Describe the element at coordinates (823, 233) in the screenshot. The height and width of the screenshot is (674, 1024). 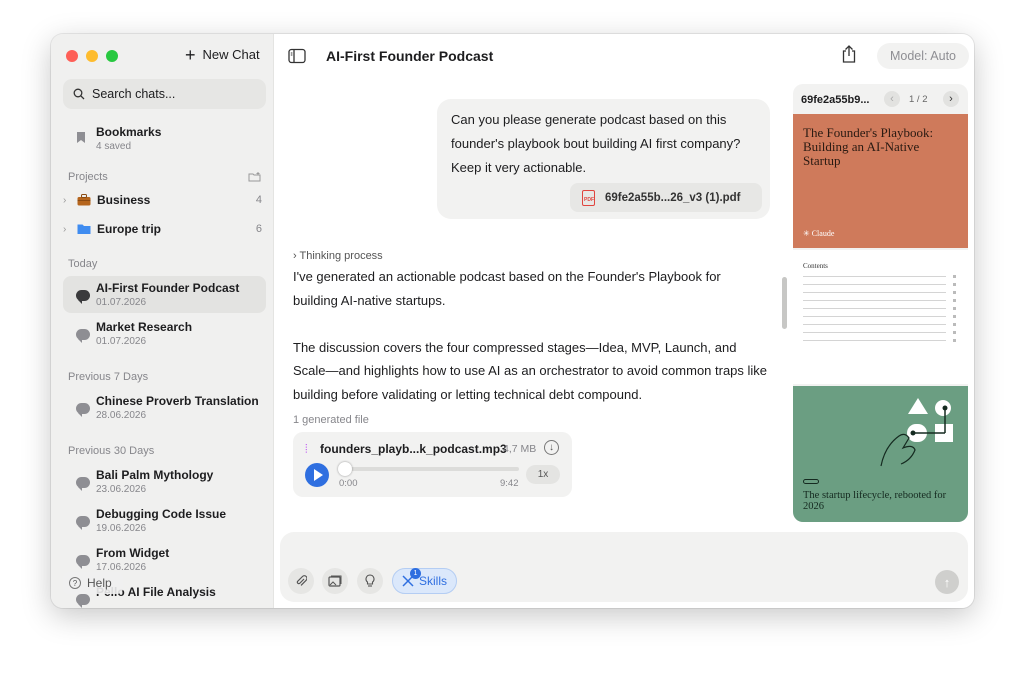
I see `brand-name: Claude` at that location.